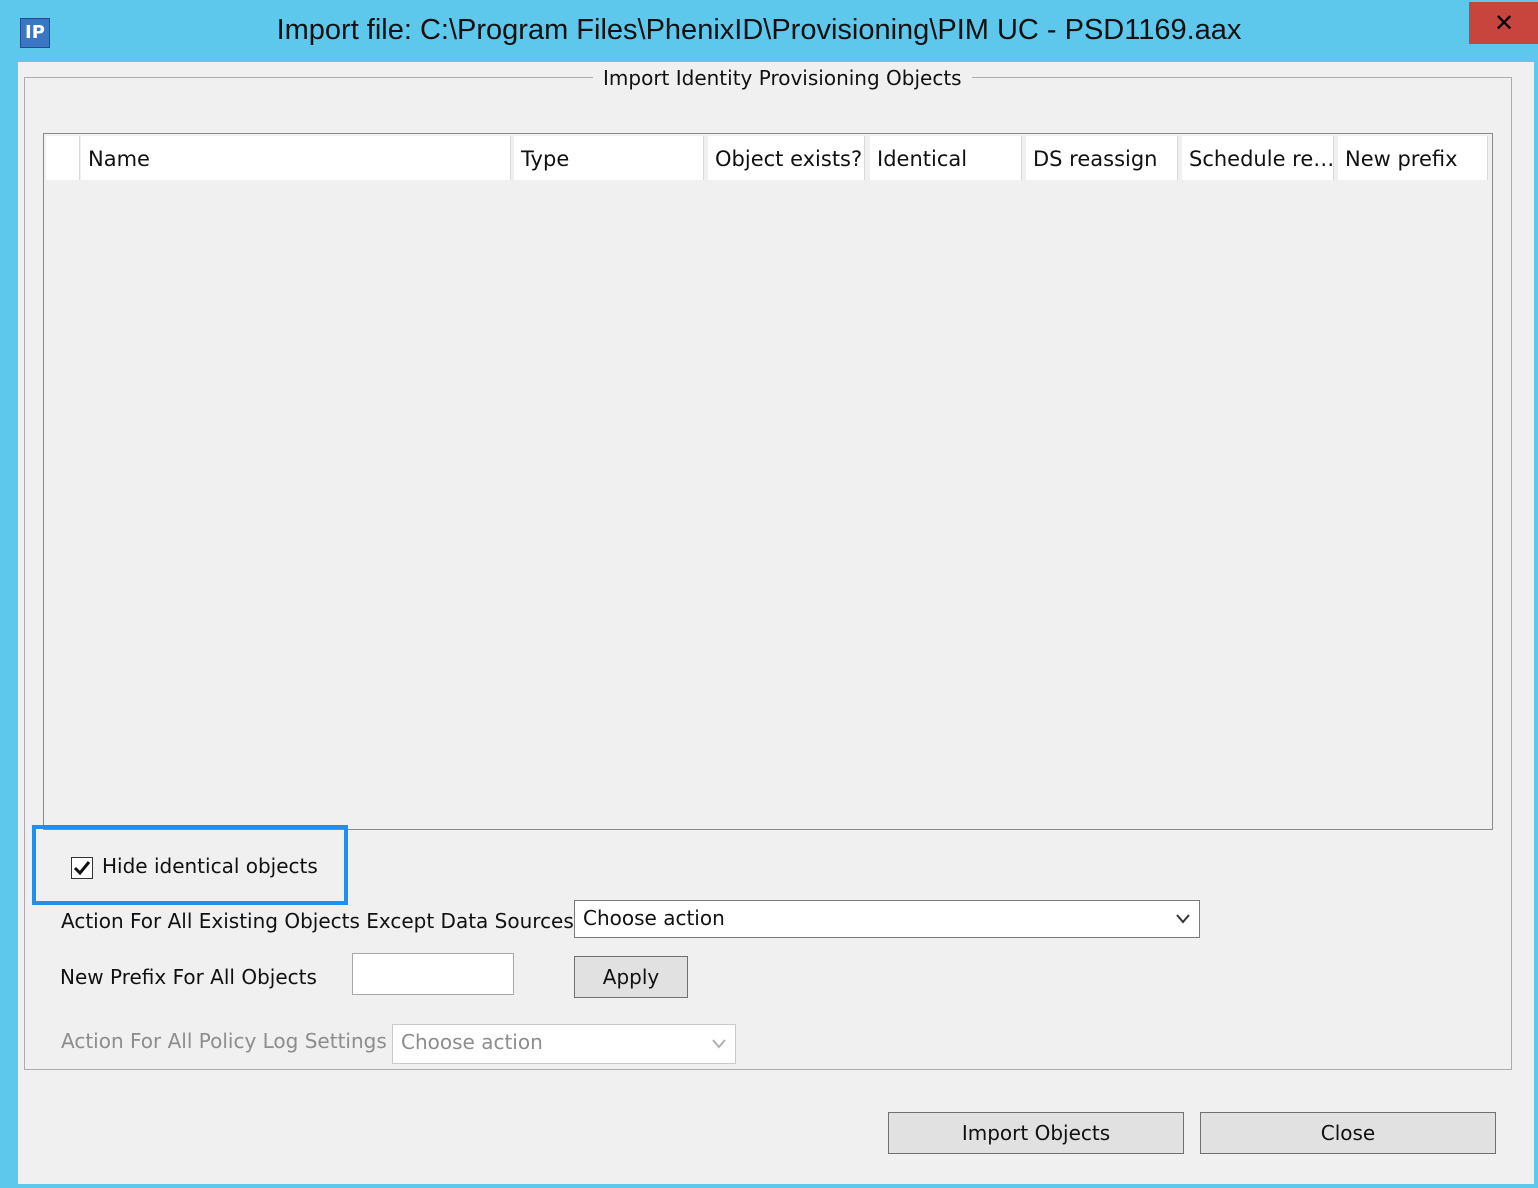  I want to click on column-header-object-exists: Object exists?, so click(786, 158).